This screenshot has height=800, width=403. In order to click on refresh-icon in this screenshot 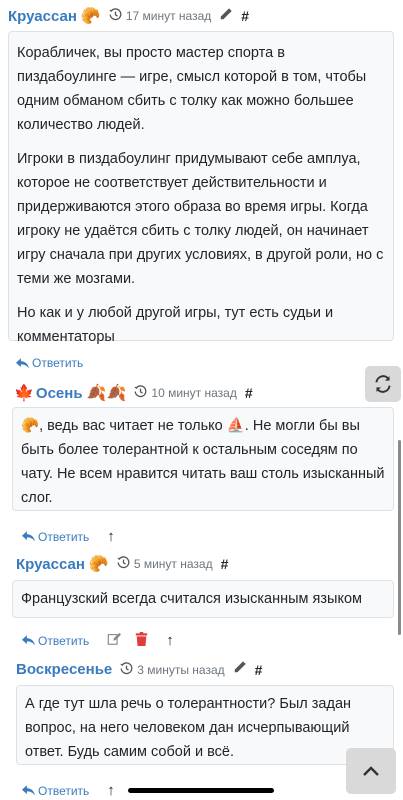, I will do `click(383, 384)`.